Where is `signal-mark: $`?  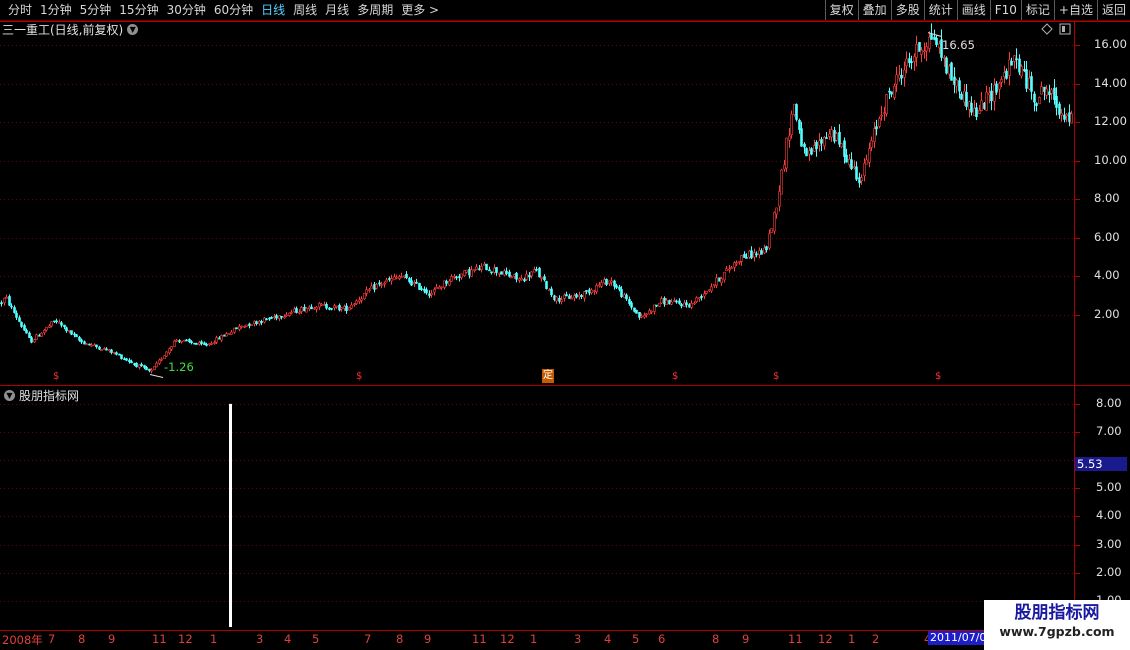 signal-mark: $ is located at coordinates (938, 376).